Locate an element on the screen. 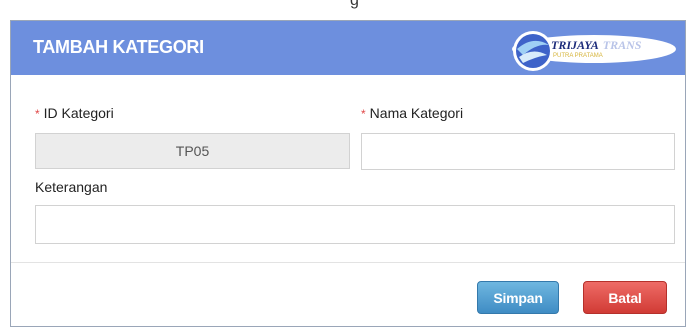 The height and width of the screenshot is (331, 692). keterangan-label: Keterangan is located at coordinates (71, 187).